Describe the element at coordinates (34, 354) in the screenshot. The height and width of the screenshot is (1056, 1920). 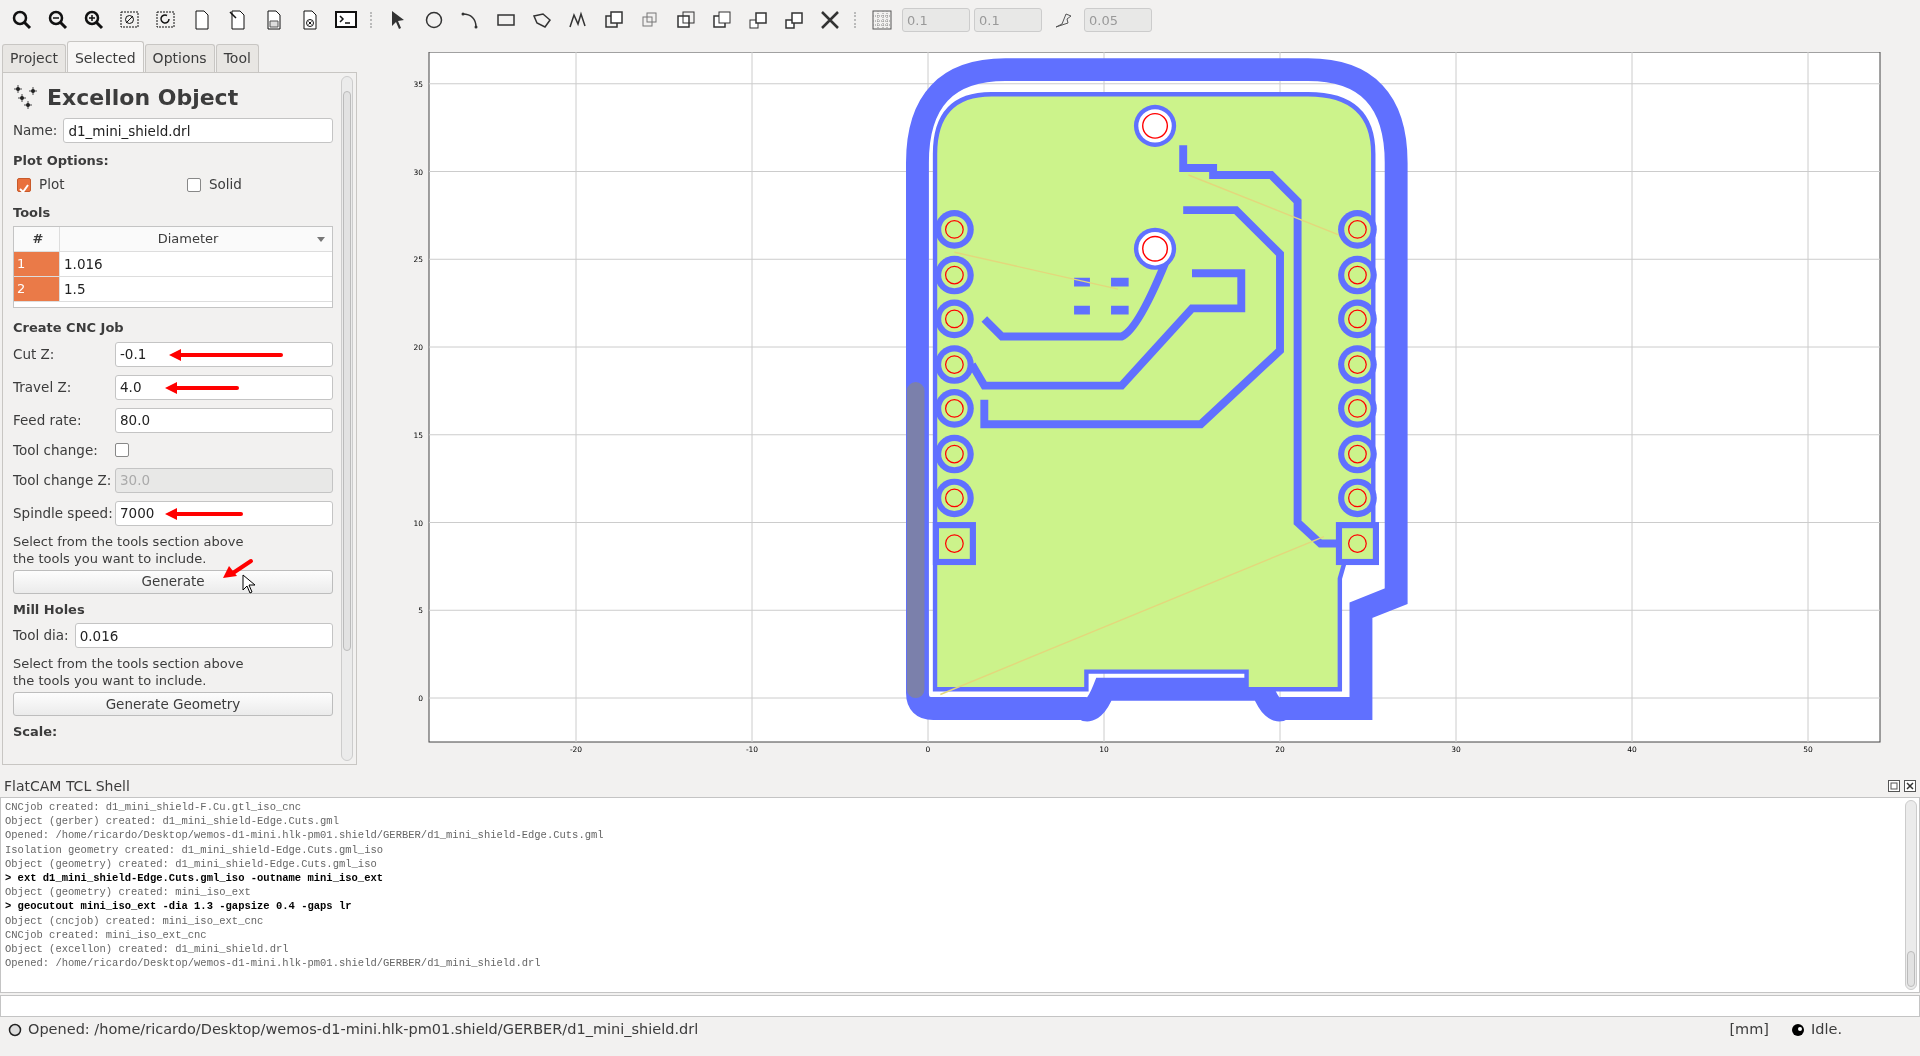
I see `field-label: Cut Z:` at that location.